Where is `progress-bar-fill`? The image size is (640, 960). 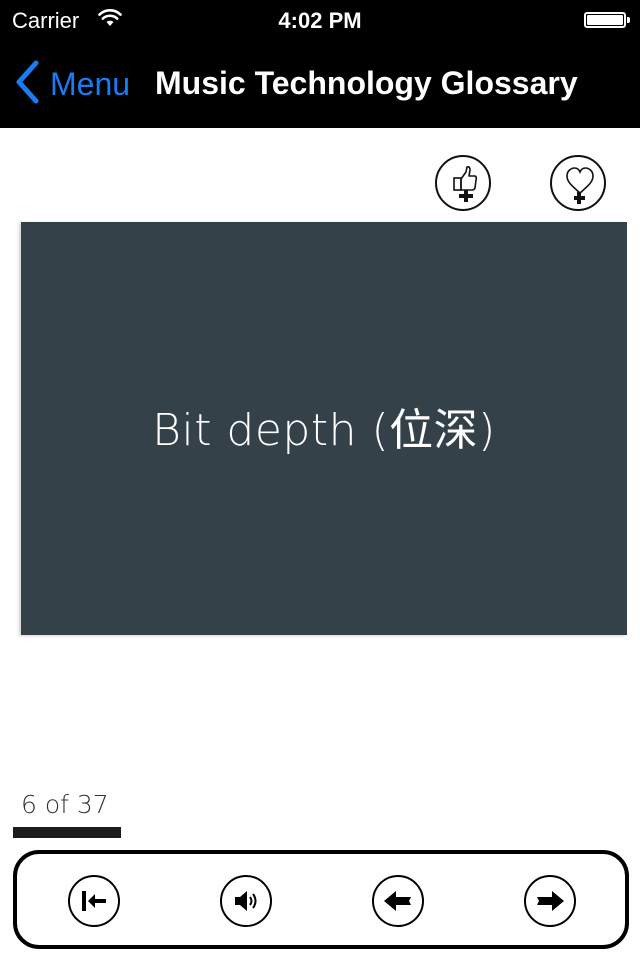 progress-bar-fill is located at coordinates (67, 832).